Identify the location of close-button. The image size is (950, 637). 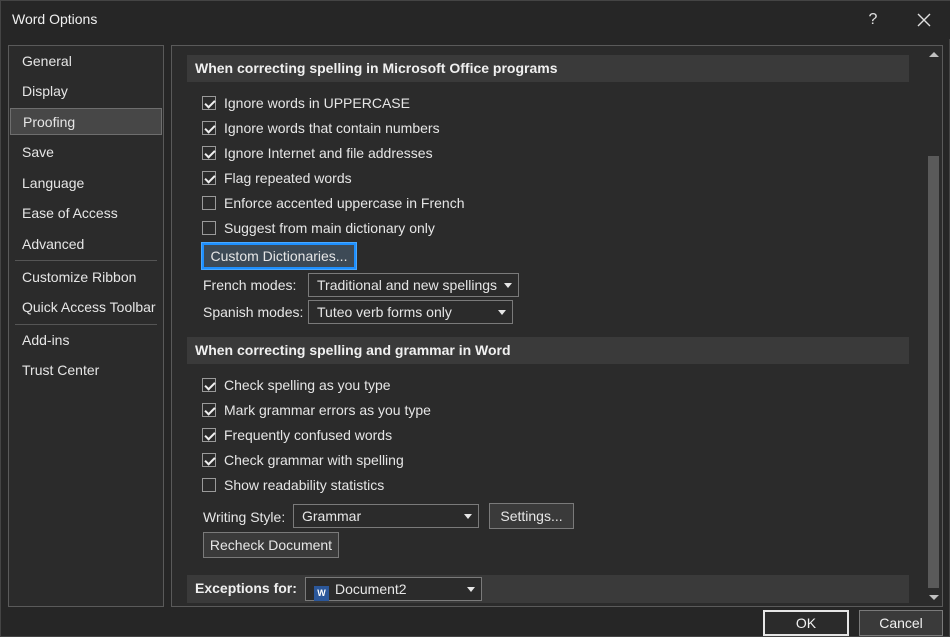
(924, 20).